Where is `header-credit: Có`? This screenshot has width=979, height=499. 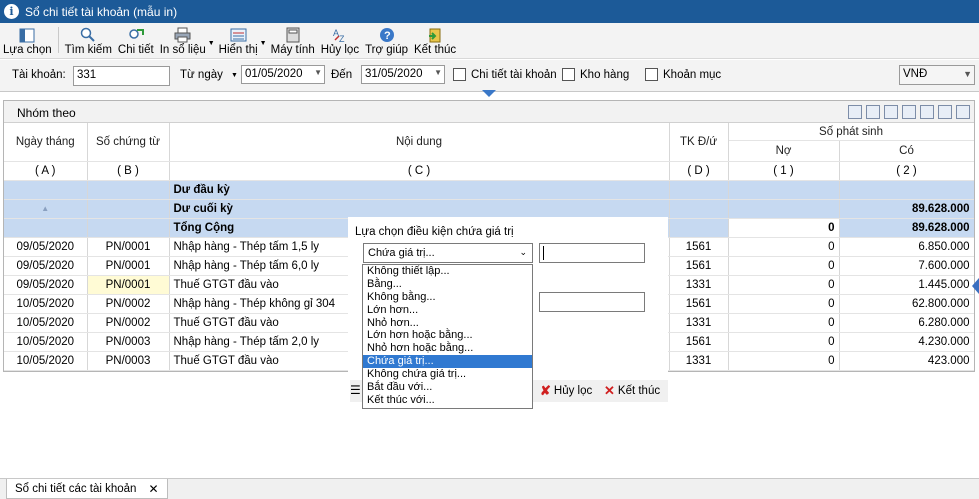
header-credit: Có is located at coordinates (906, 151).